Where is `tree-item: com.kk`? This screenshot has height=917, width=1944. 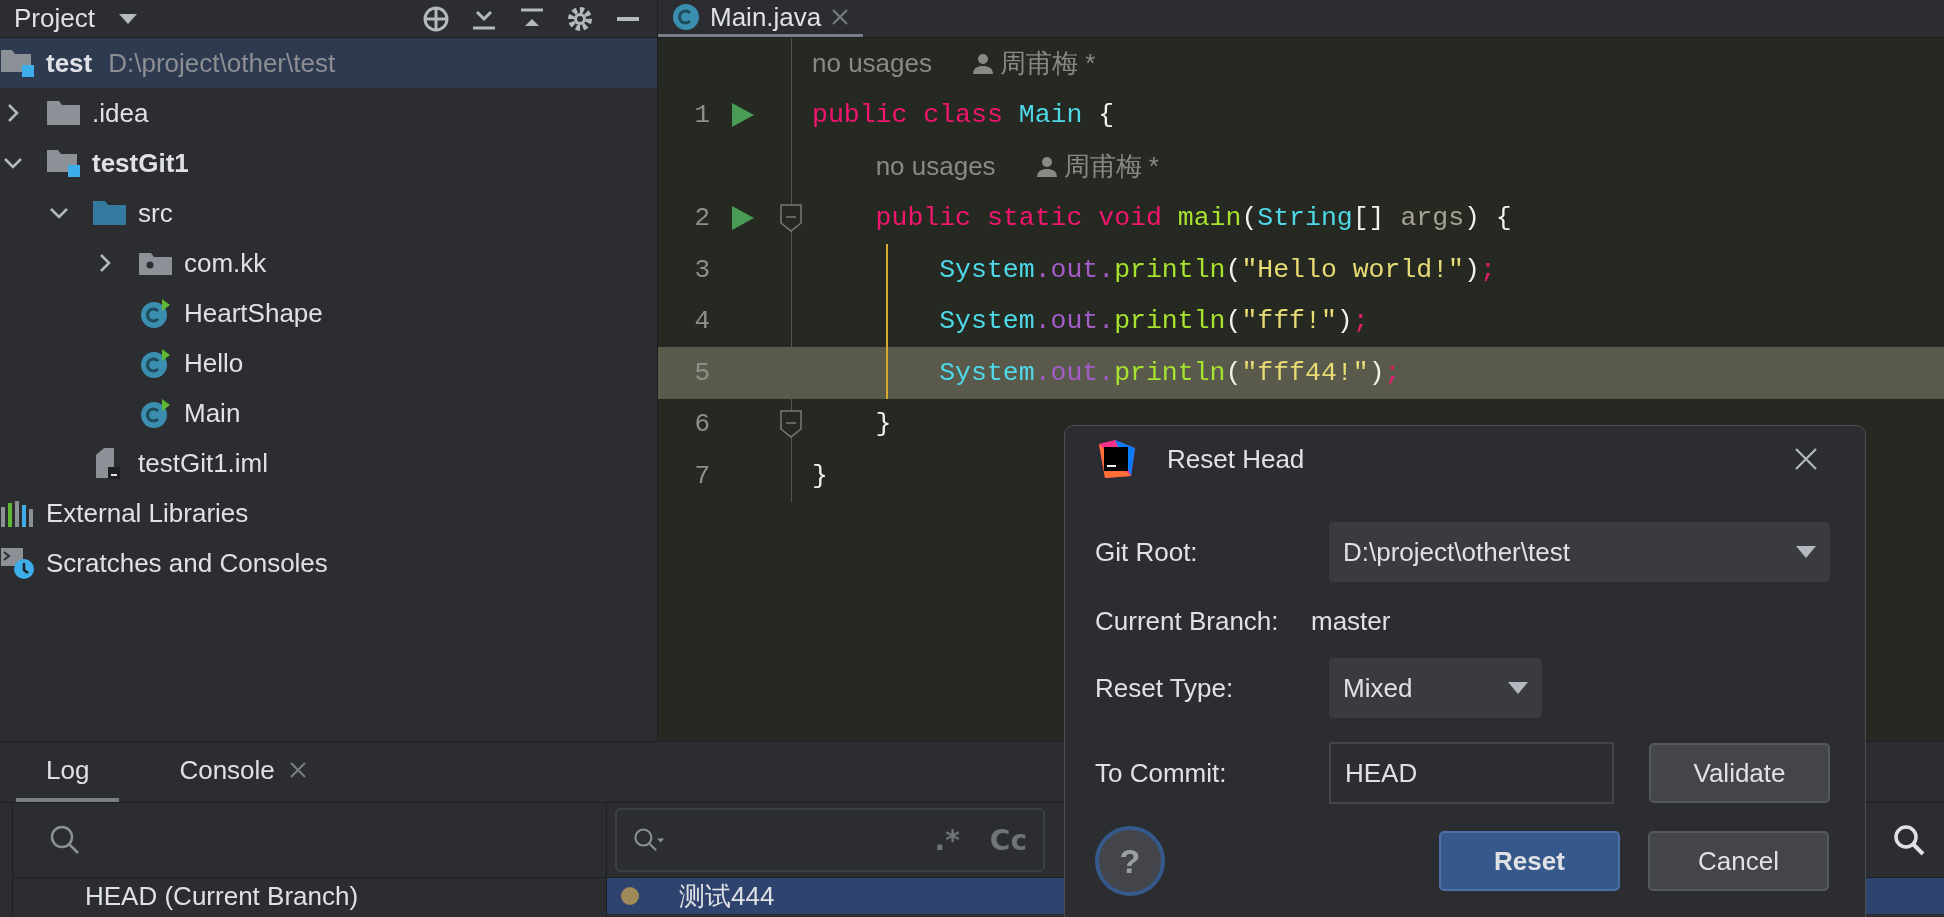 tree-item: com.kk is located at coordinates (328, 263).